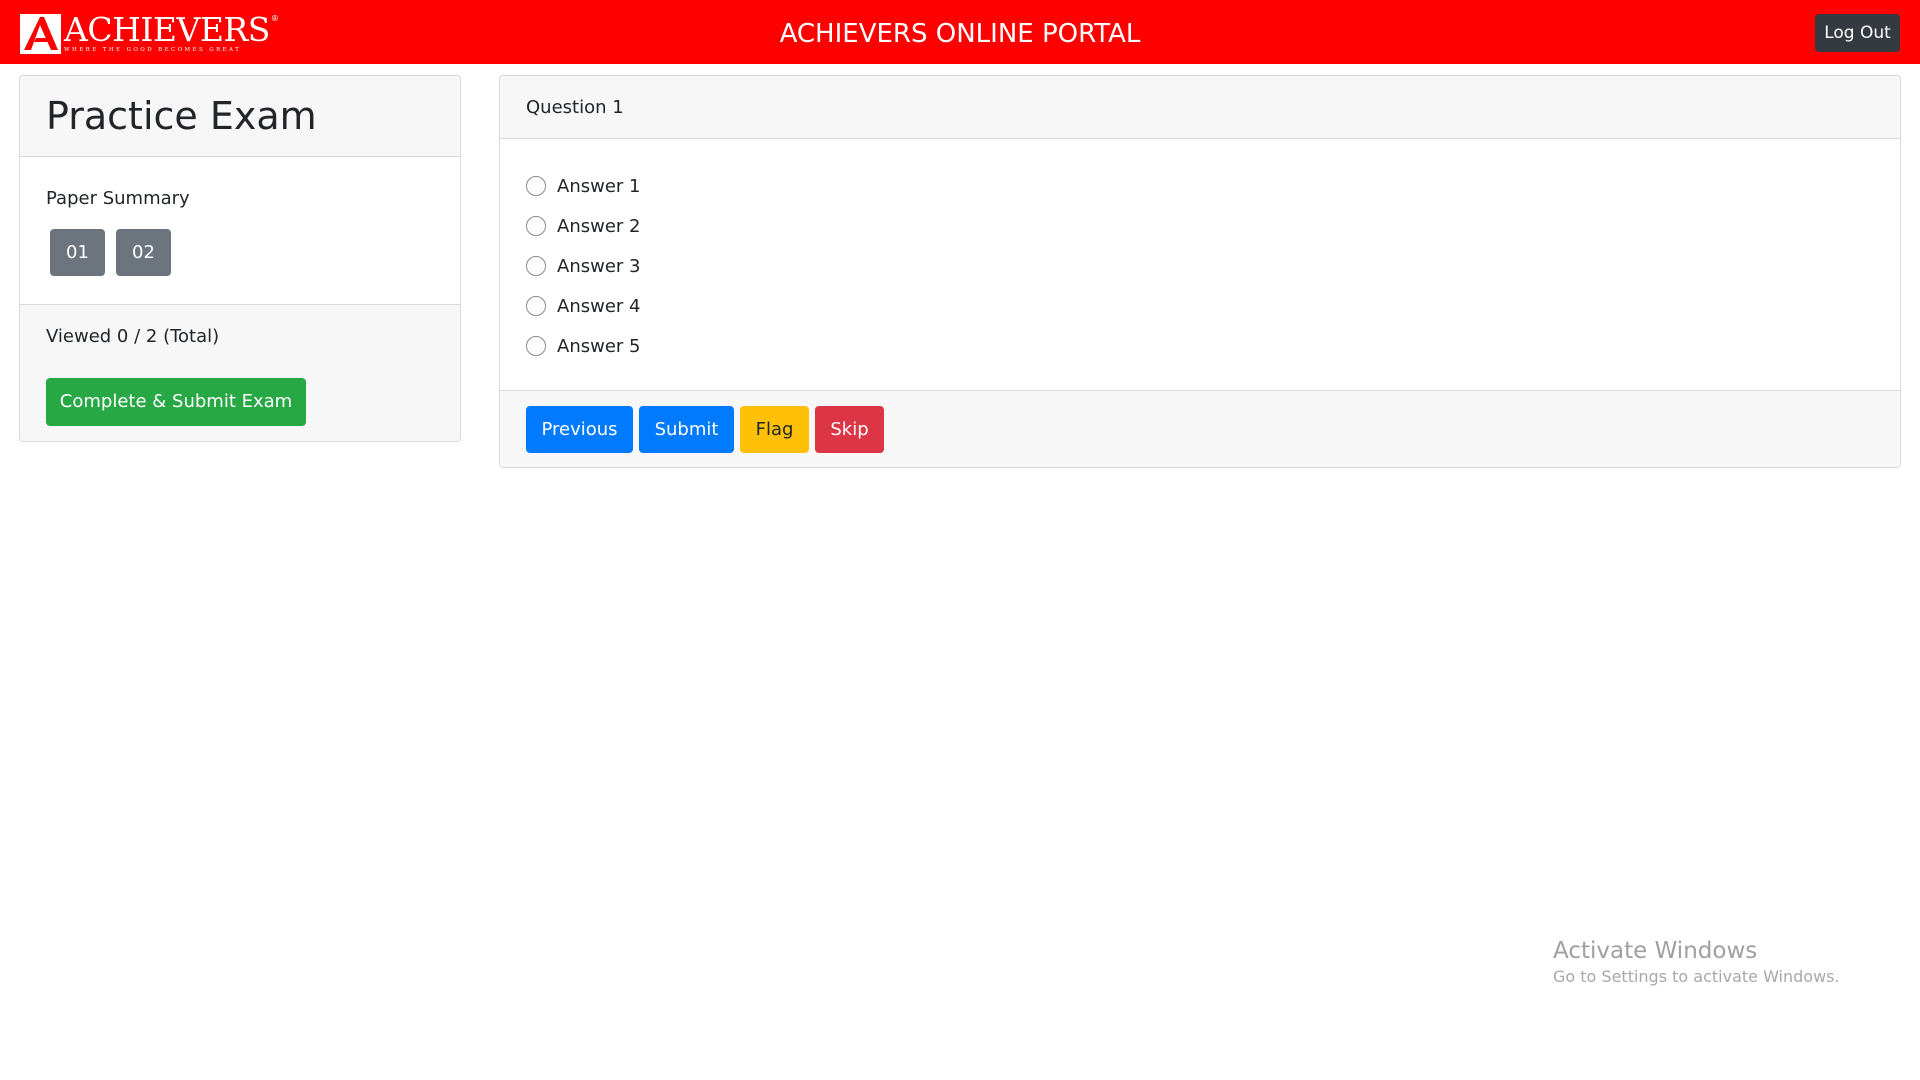 Image resolution: width=1920 pixels, height=1080 pixels. I want to click on complete-submit-exam-button: Complete & Submit Exam, so click(176, 402).